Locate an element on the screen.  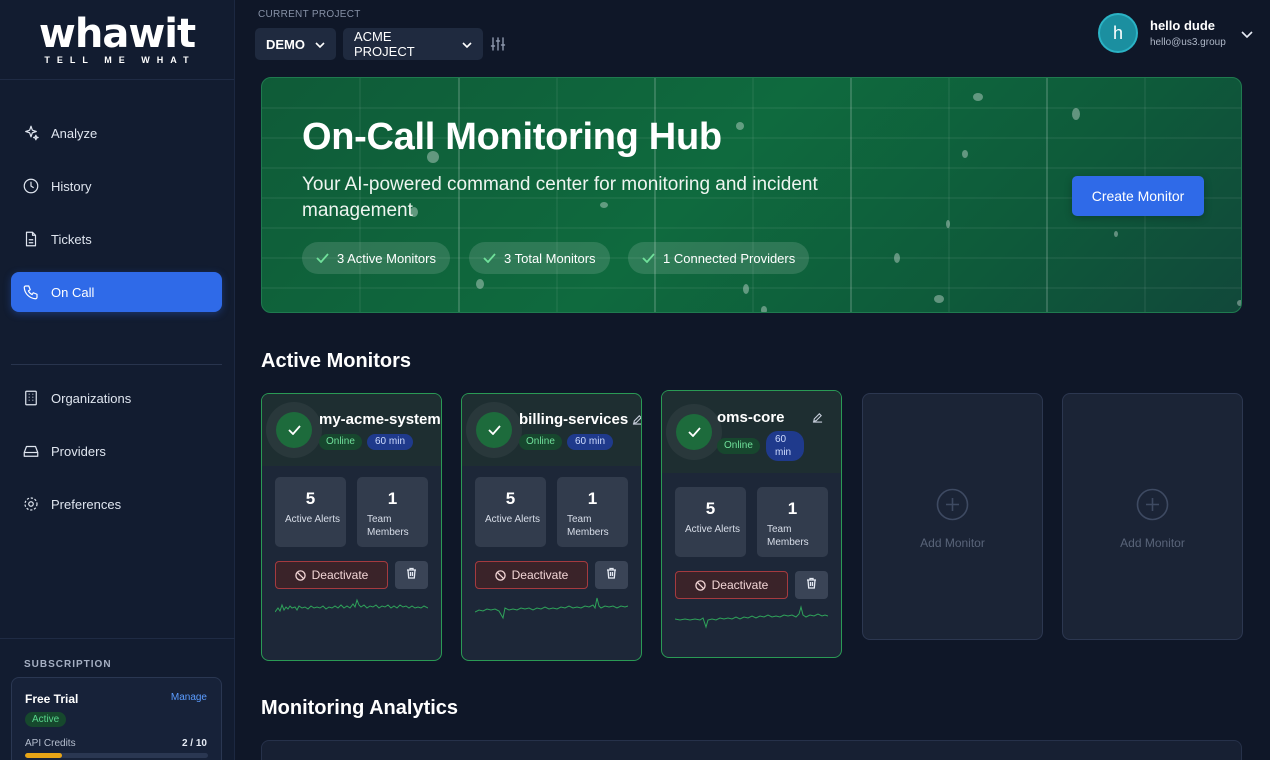
credits-value: 2 / 10 is located at coordinates (194, 743).